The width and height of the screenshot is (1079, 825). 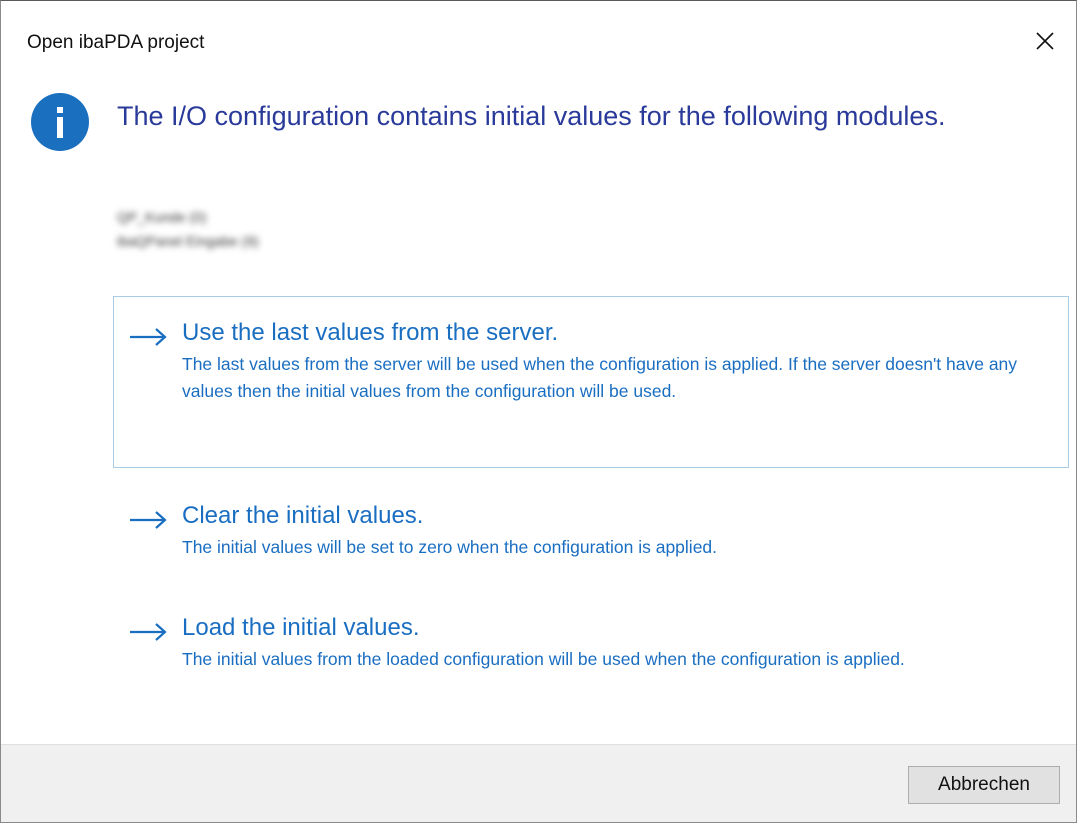 I want to click on dialog-footer: Abbrechen, so click(x=538, y=783).